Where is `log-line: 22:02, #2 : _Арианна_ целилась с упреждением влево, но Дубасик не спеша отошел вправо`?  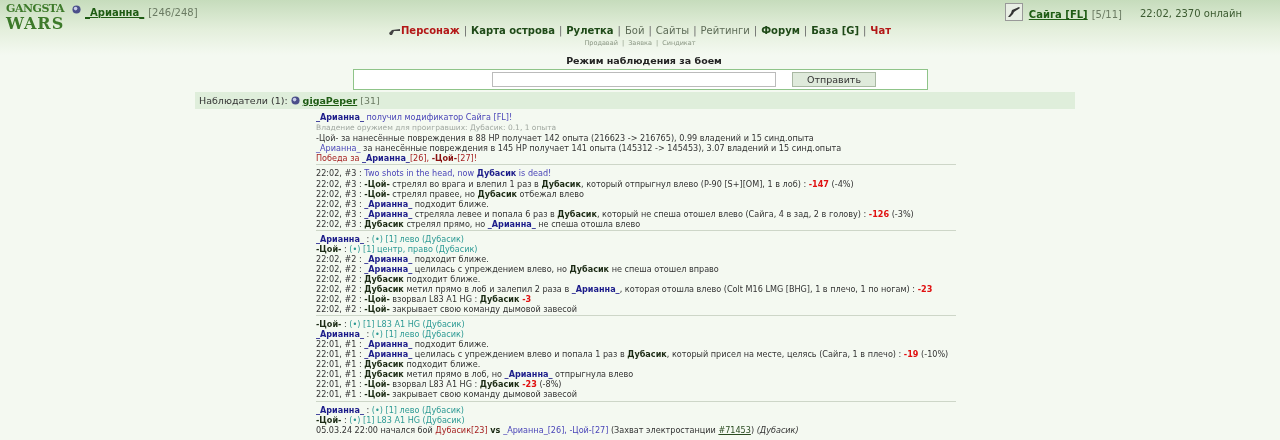 log-line: 22:02, #2 : _Арианна_ целилась с упреждением влево, но Дубасик не спеша отошел вправо is located at coordinates (517, 268).